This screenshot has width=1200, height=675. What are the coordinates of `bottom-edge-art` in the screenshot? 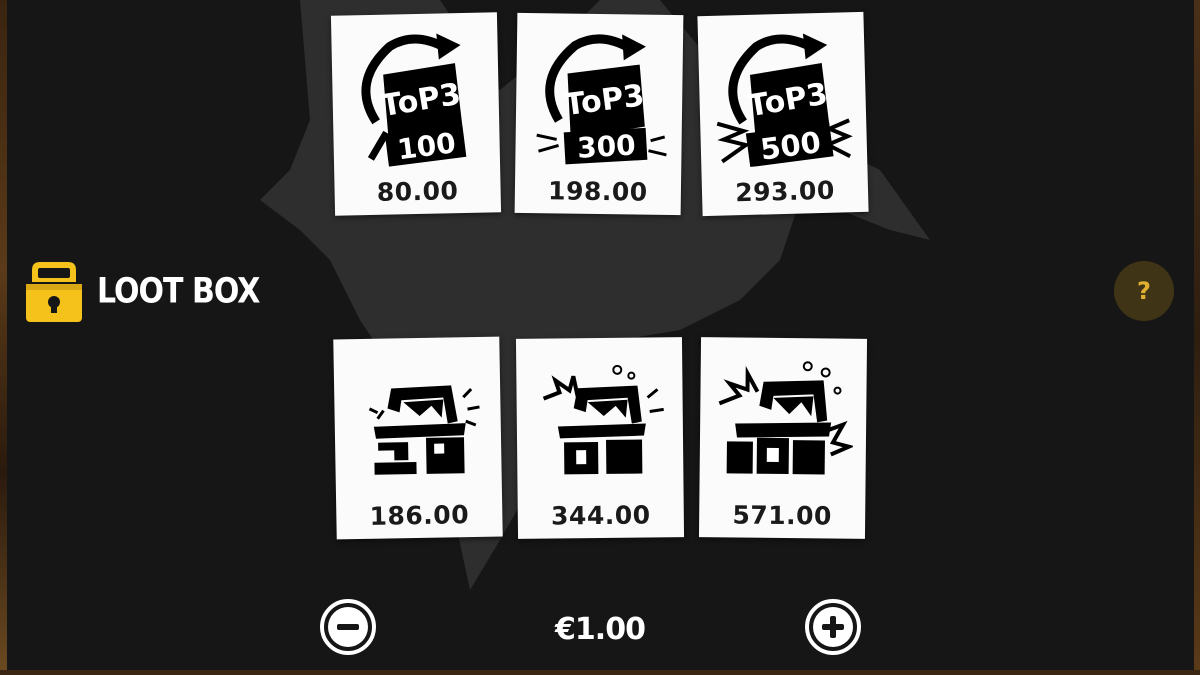 It's located at (600, 672).